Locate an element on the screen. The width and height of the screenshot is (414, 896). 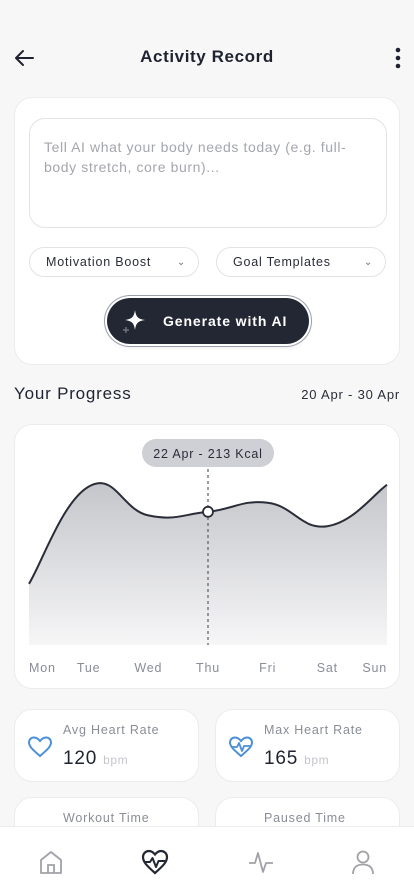
stat-label: Workout Time is located at coordinates (106, 818).